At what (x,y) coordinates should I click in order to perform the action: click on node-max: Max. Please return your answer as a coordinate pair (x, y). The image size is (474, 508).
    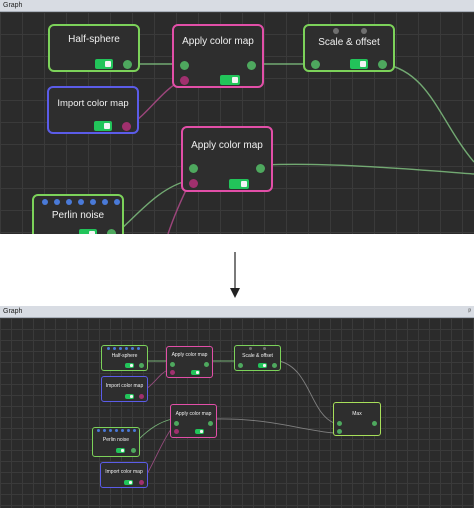
    Looking at the image, I should click on (357, 419).